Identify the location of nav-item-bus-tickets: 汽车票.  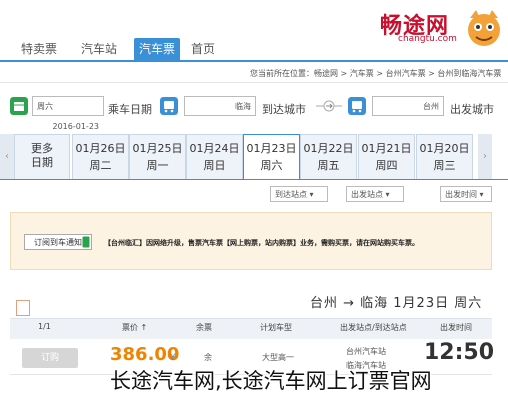
(157, 49).